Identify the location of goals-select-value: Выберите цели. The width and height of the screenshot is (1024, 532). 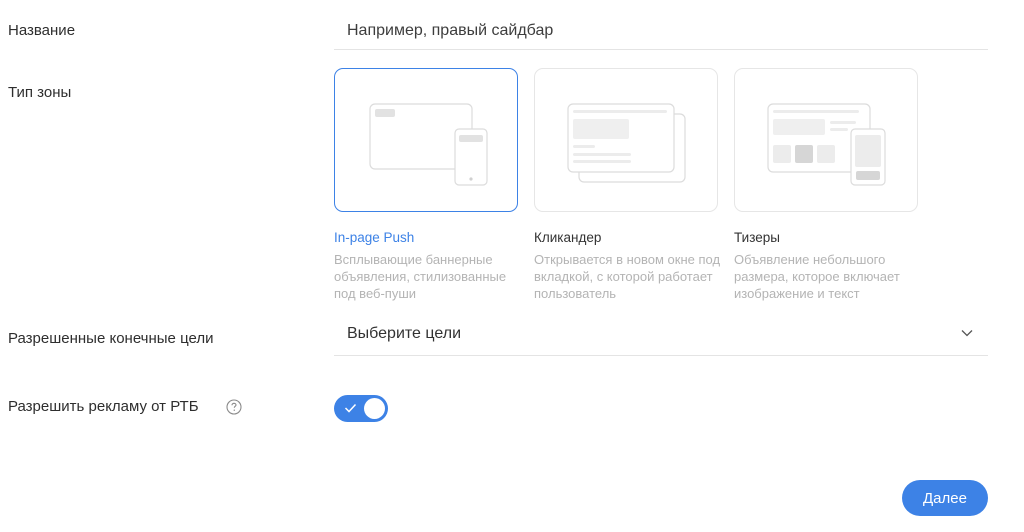
(404, 333).